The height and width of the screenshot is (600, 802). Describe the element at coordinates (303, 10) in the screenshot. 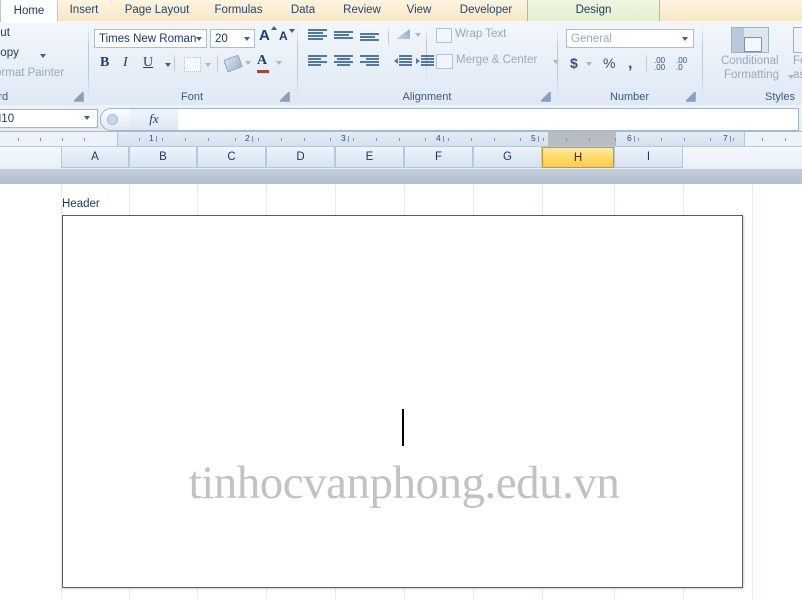

I see `tab-data: Data` at that location.